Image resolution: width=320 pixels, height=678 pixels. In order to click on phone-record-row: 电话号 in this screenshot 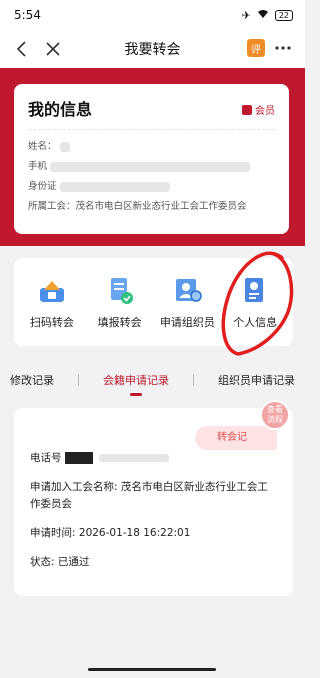, I will do `click(153, 458)`.